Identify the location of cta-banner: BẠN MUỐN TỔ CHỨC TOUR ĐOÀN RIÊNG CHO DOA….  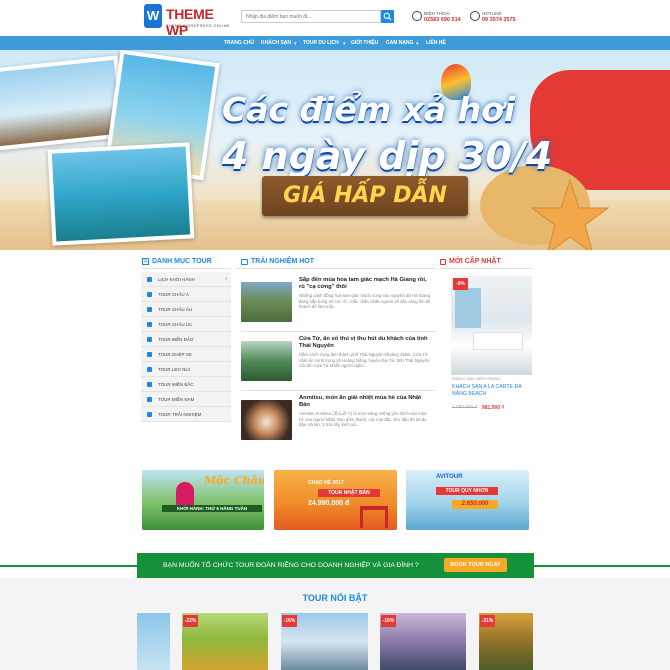
(335, 565).